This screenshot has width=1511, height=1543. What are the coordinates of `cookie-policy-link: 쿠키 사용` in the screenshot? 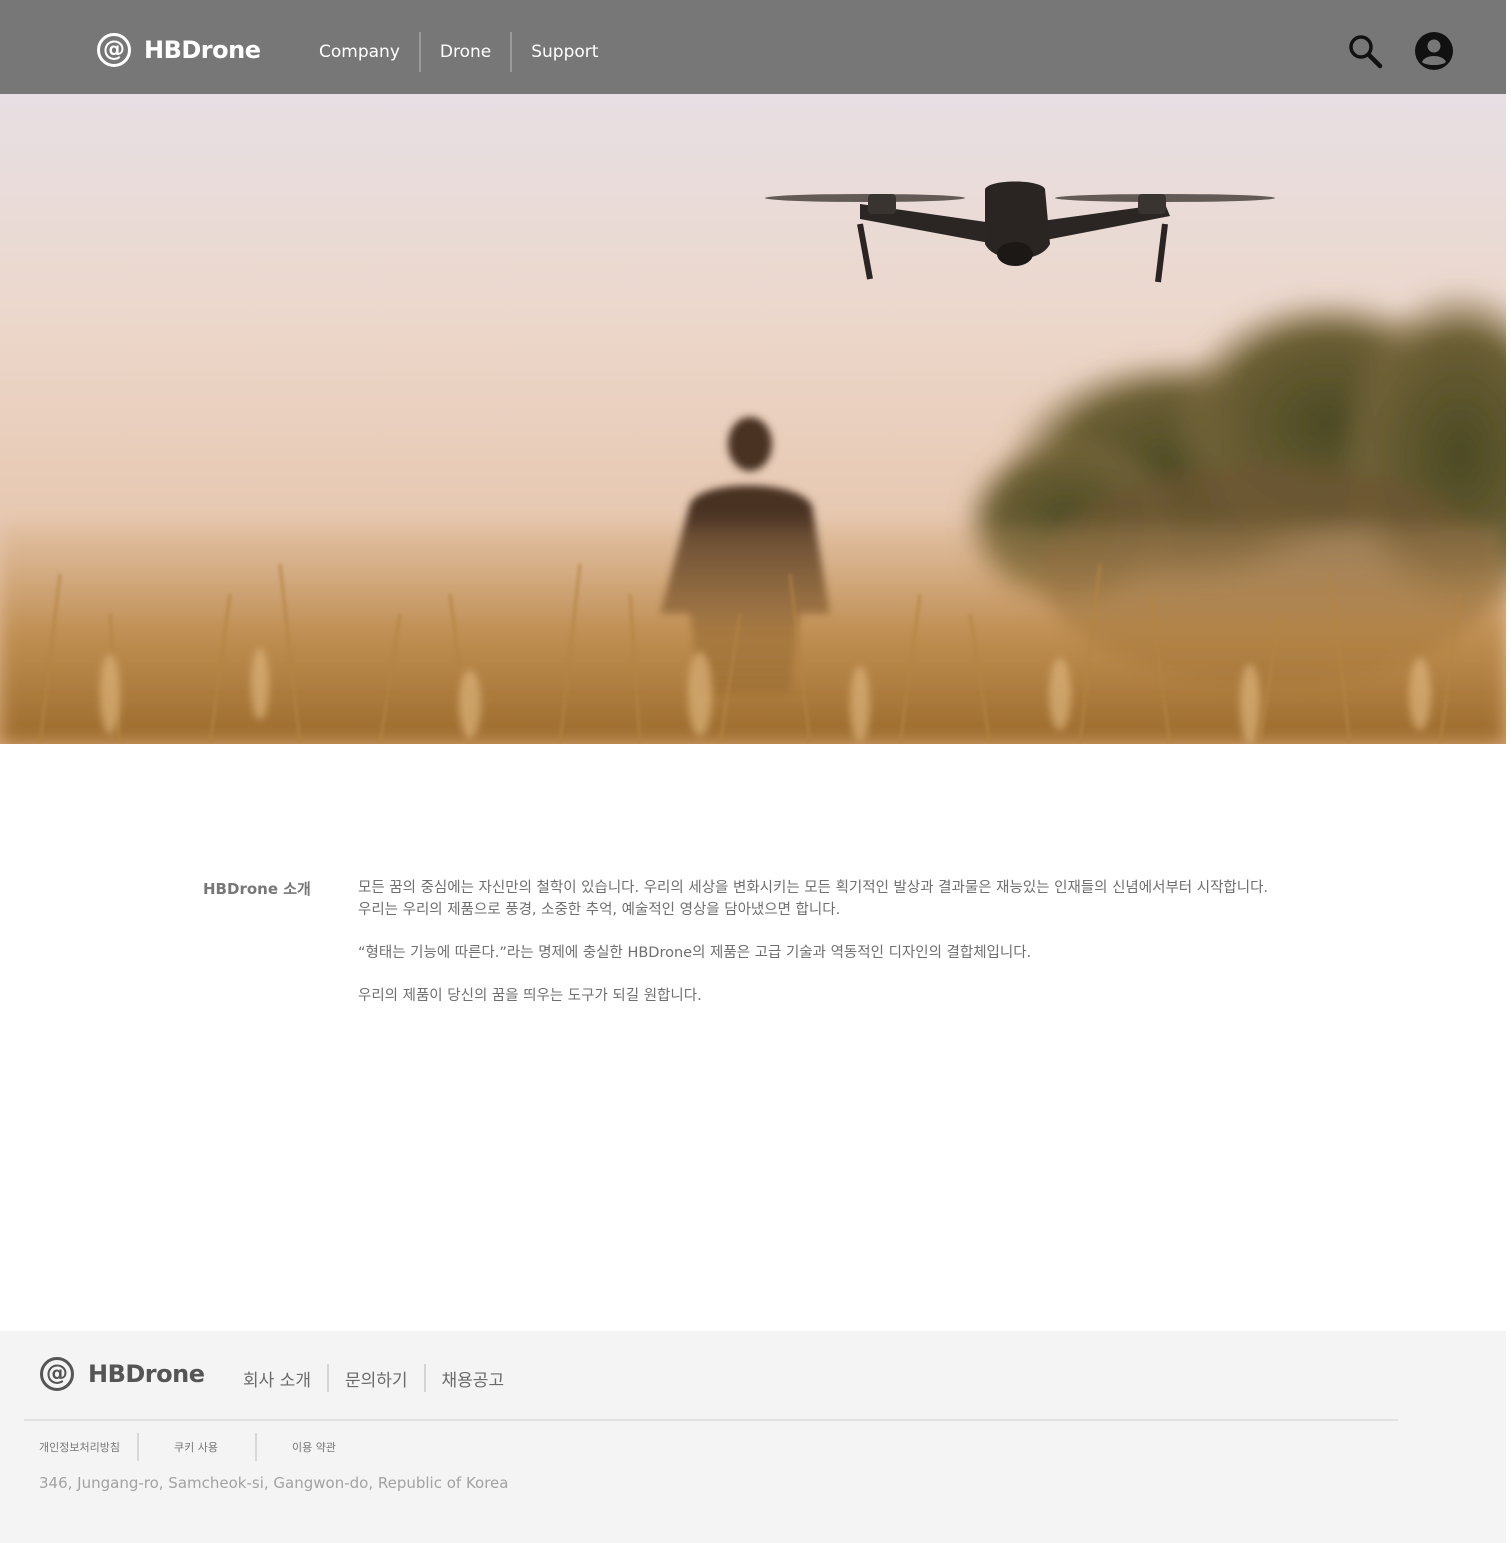 It's located at (197, 1447).